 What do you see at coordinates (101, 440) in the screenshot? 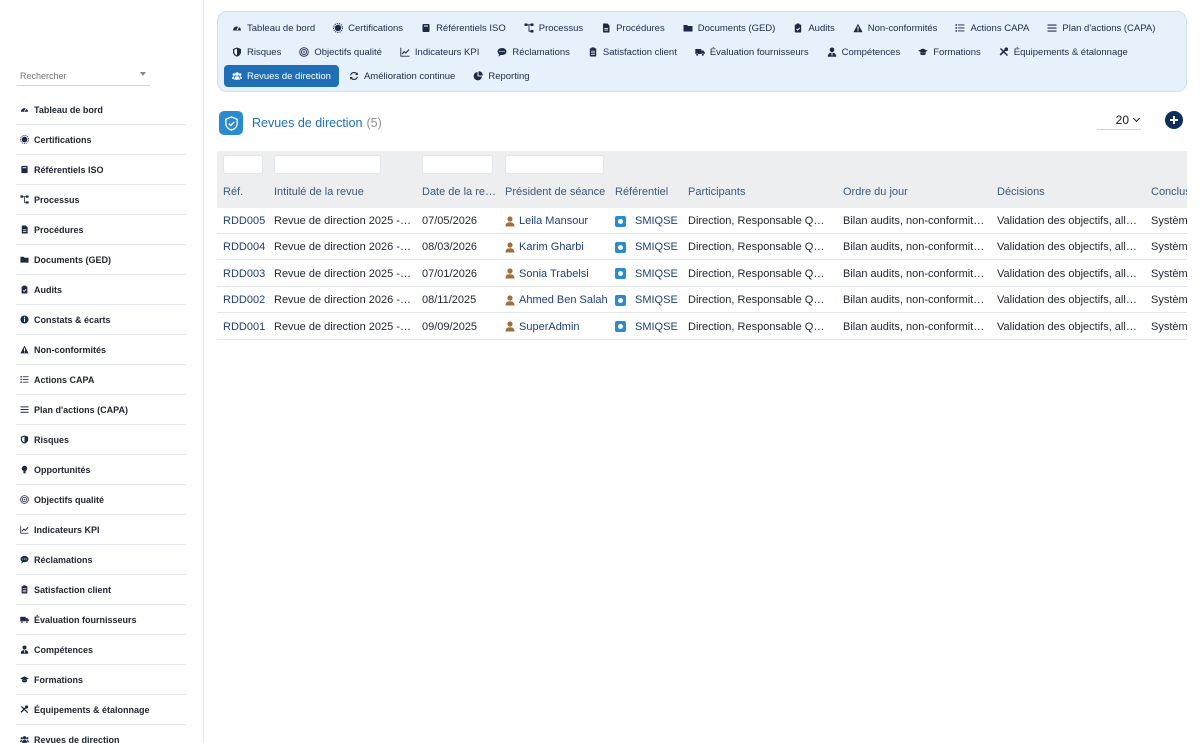
I see `sidebar-item-shield: Risques` at bounding box center [101, 440].